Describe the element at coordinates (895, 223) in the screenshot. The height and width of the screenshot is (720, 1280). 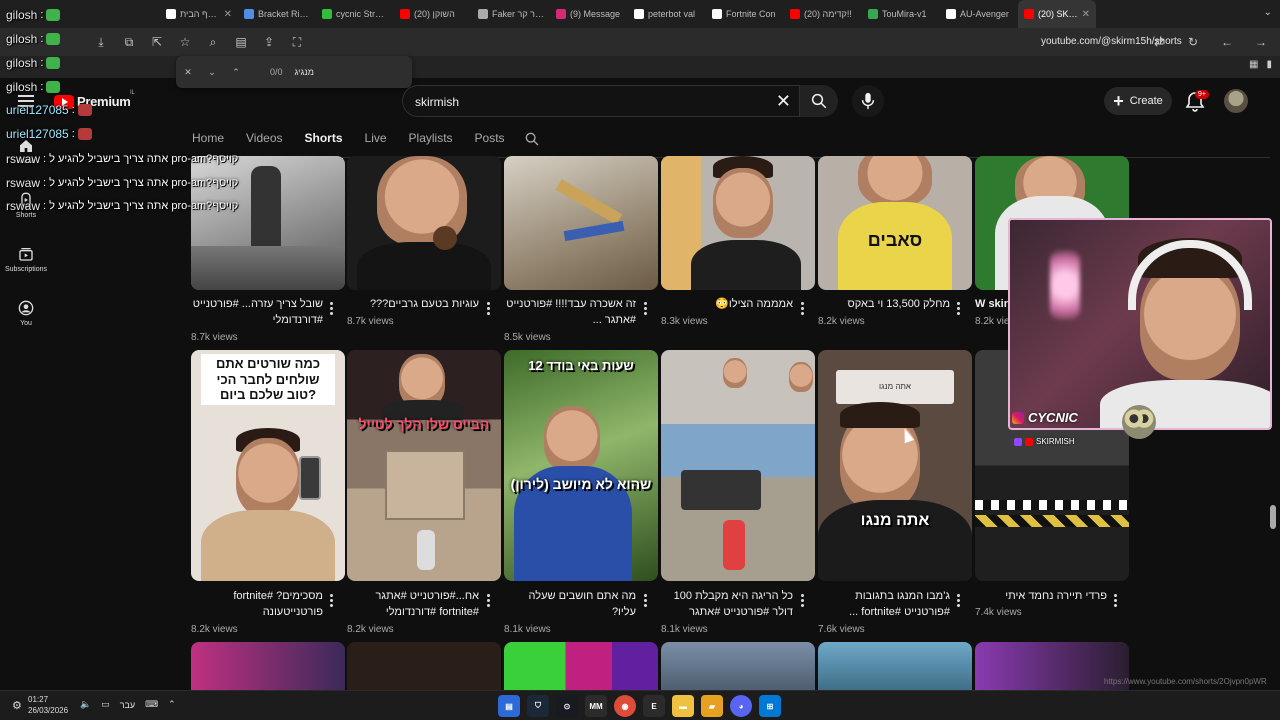
I see `short-thumbnail: סאבים` at that location.